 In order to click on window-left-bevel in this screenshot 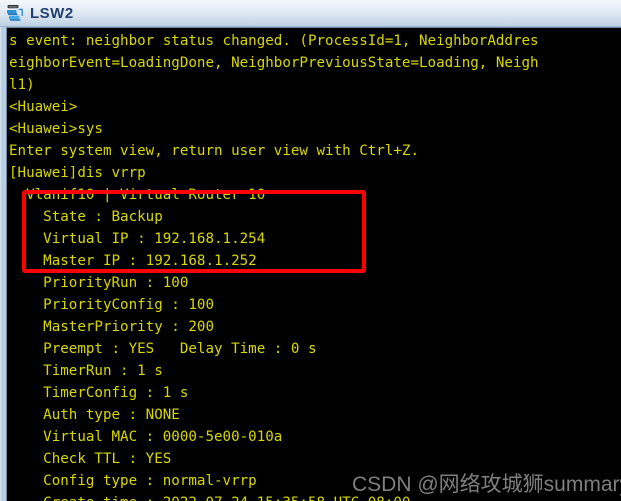, I will do `click(1, 264)`.